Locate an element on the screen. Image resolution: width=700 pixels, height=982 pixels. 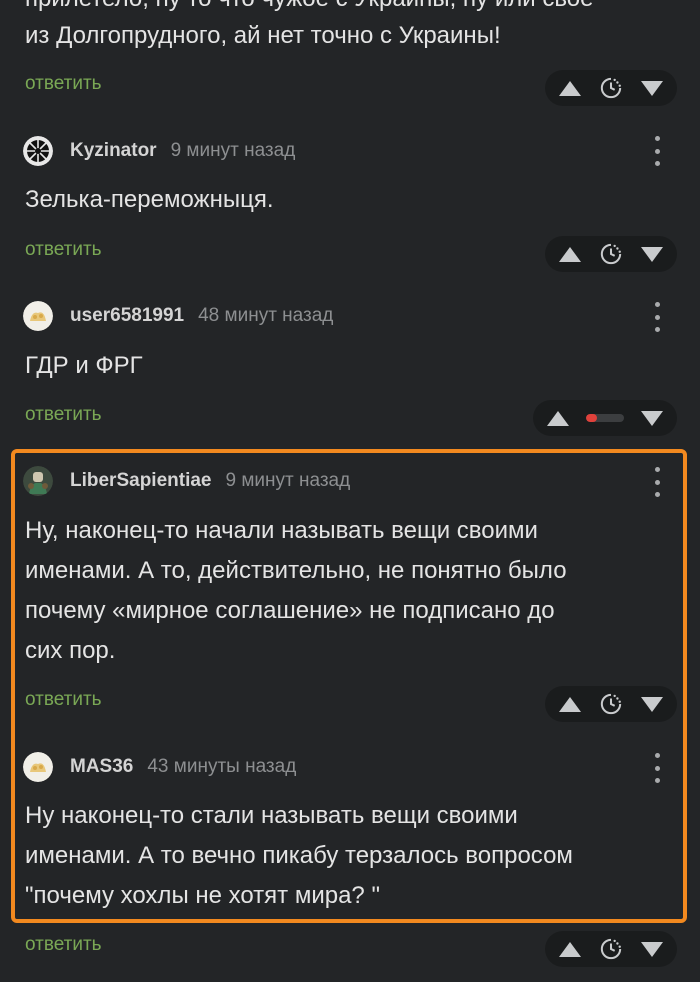
comment-header: LiberSapientiae 9 минут назад is located at coordinates (186, 481).